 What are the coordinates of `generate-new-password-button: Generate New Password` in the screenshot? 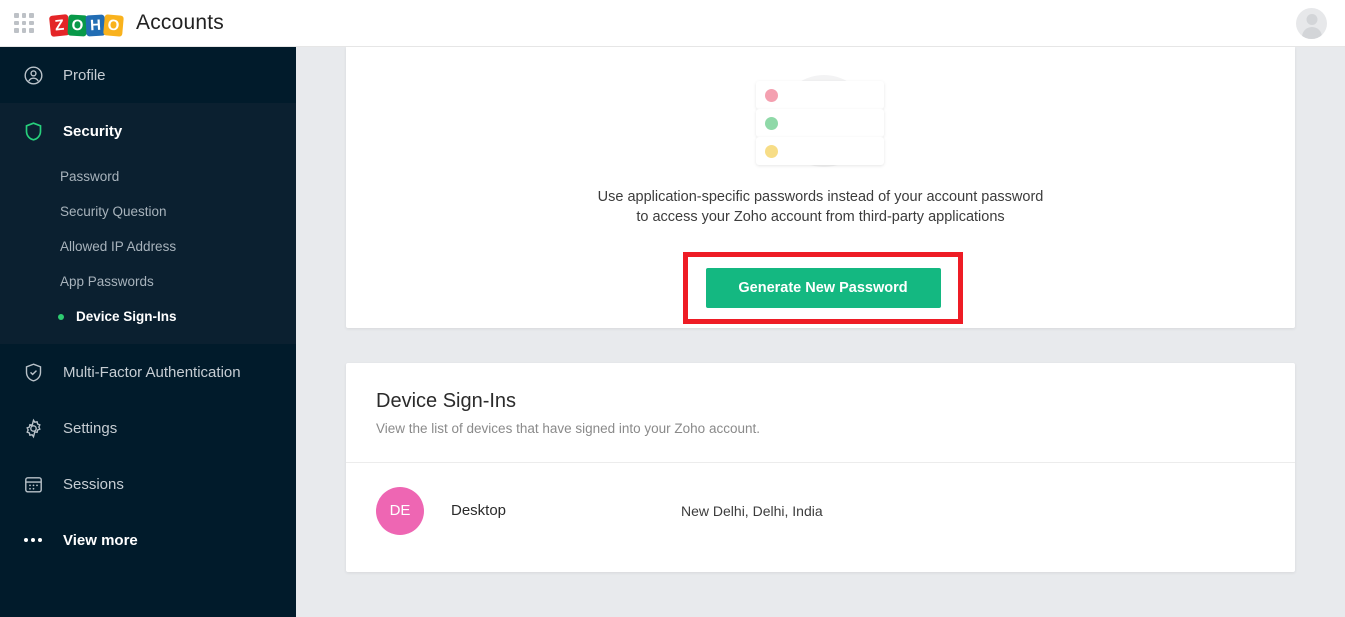 It's located at (823, 288).